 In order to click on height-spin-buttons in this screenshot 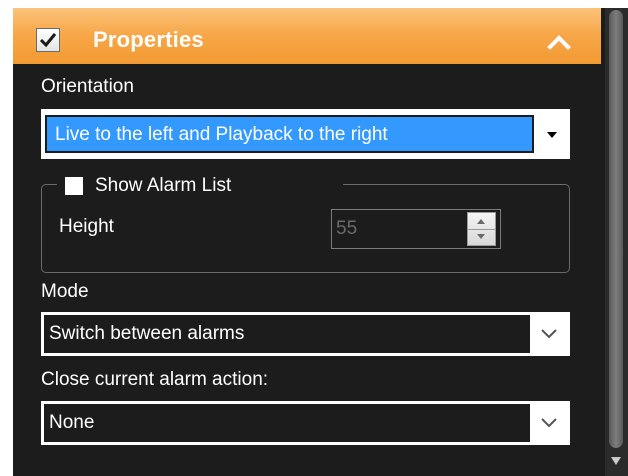, I will do `click(481, 229)`.